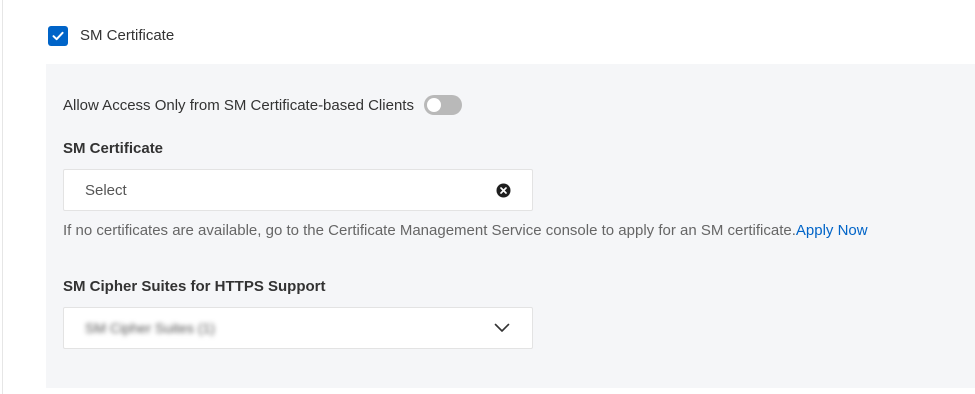 The width and height of the screenshot is (975, 394). I want to click on cipher-suites-field-title: SM Cipher Suites for HTTPS Support, so click(194, 286).